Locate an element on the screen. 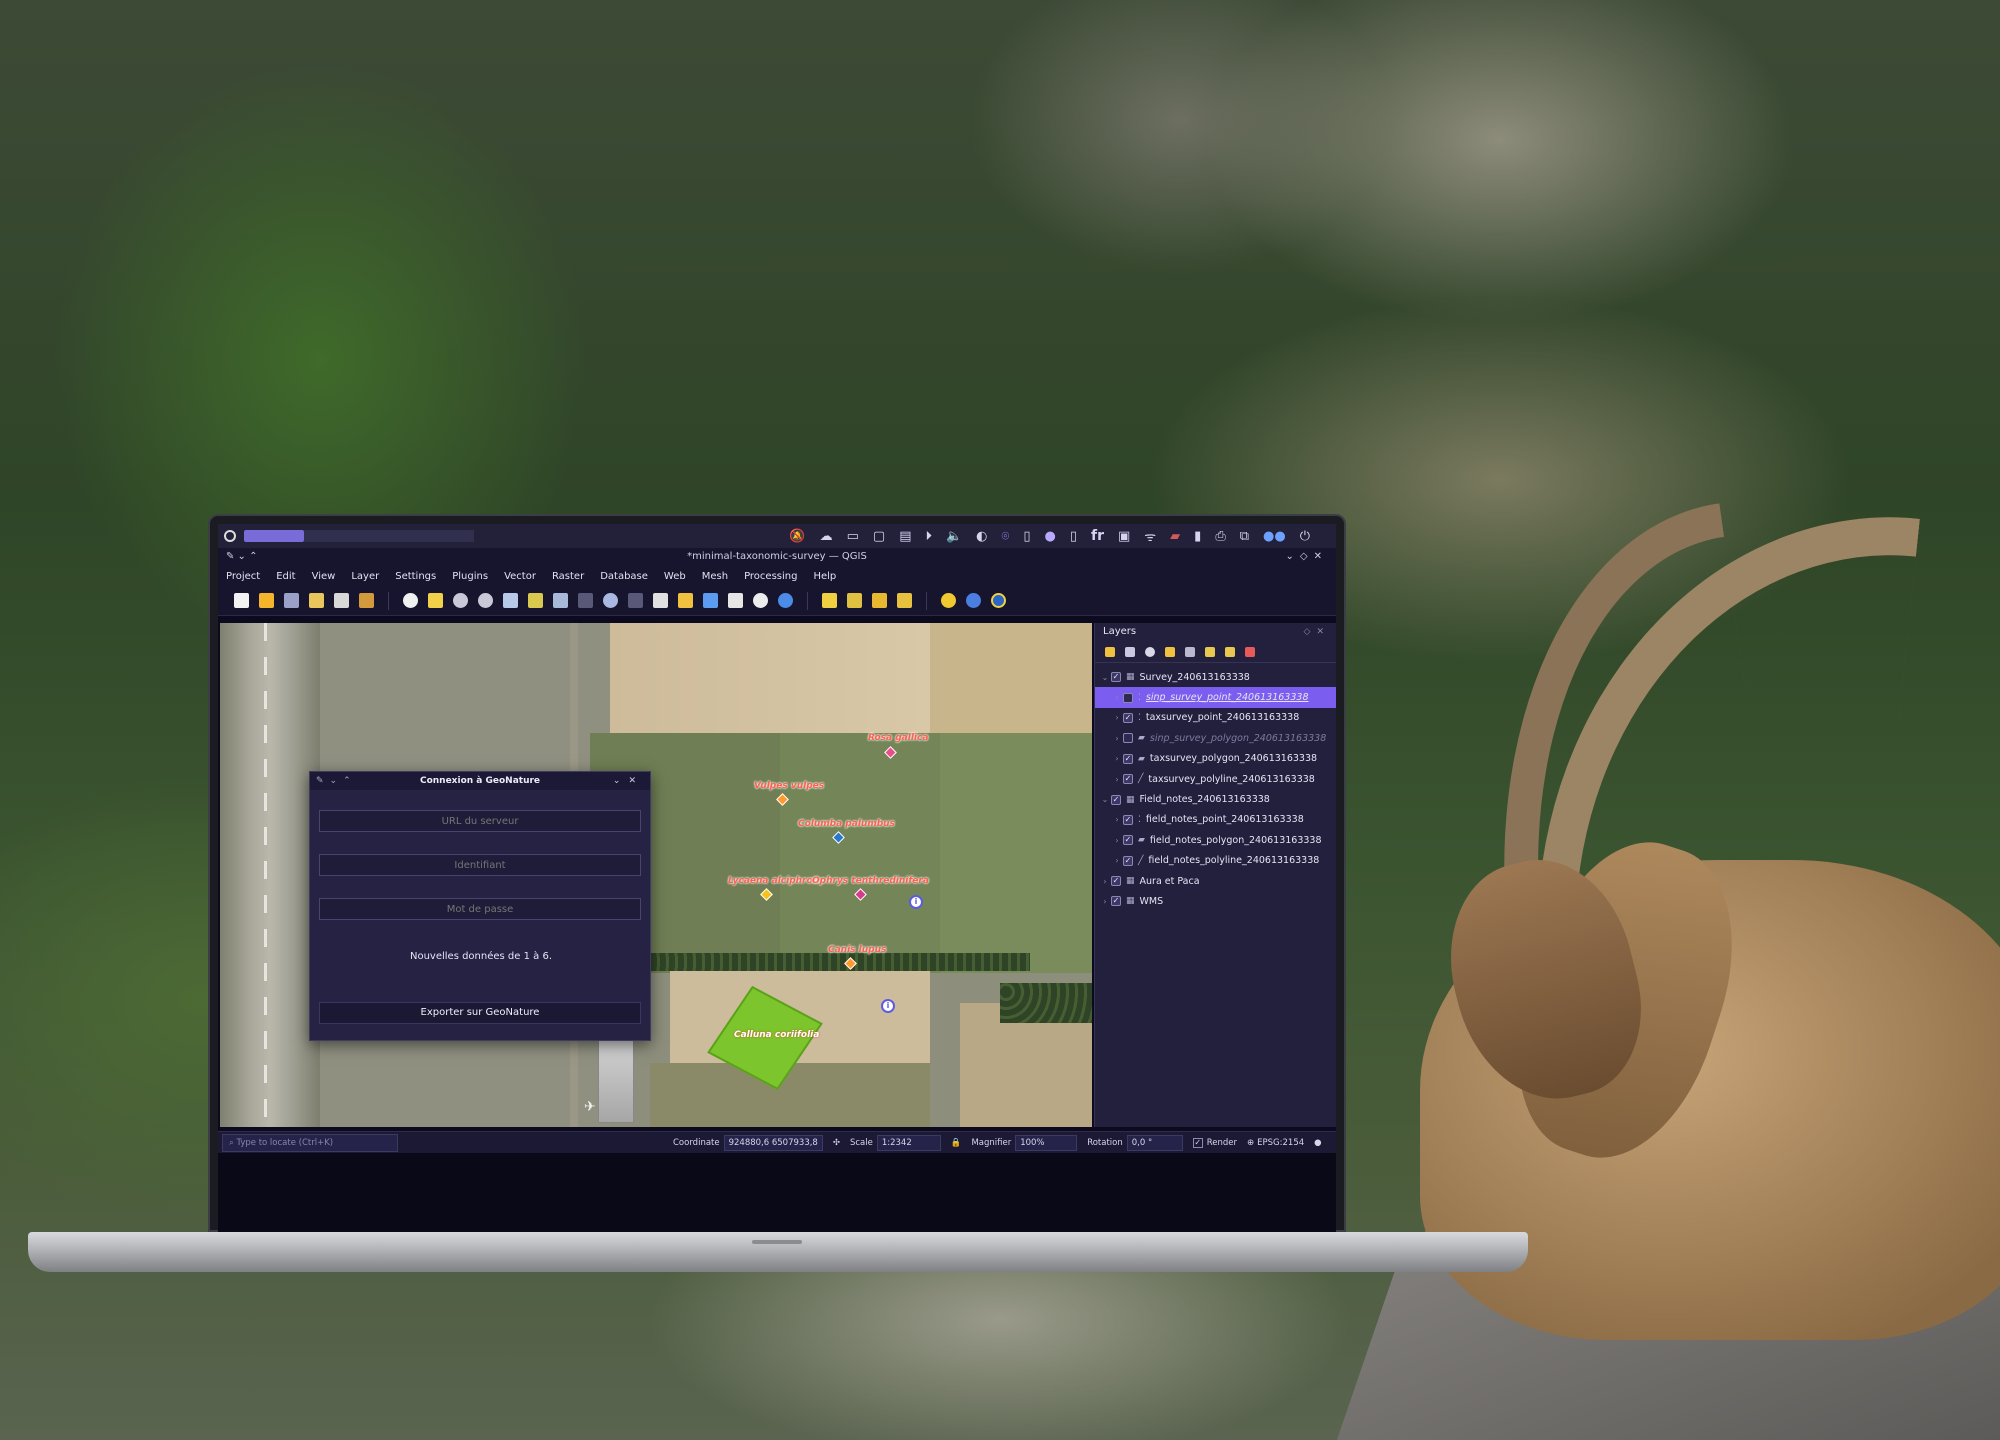 This screenshot has width=2000, height=1440. export-geonature-button: Exporter sur GeoNature is located at coordinates (480, 1013).